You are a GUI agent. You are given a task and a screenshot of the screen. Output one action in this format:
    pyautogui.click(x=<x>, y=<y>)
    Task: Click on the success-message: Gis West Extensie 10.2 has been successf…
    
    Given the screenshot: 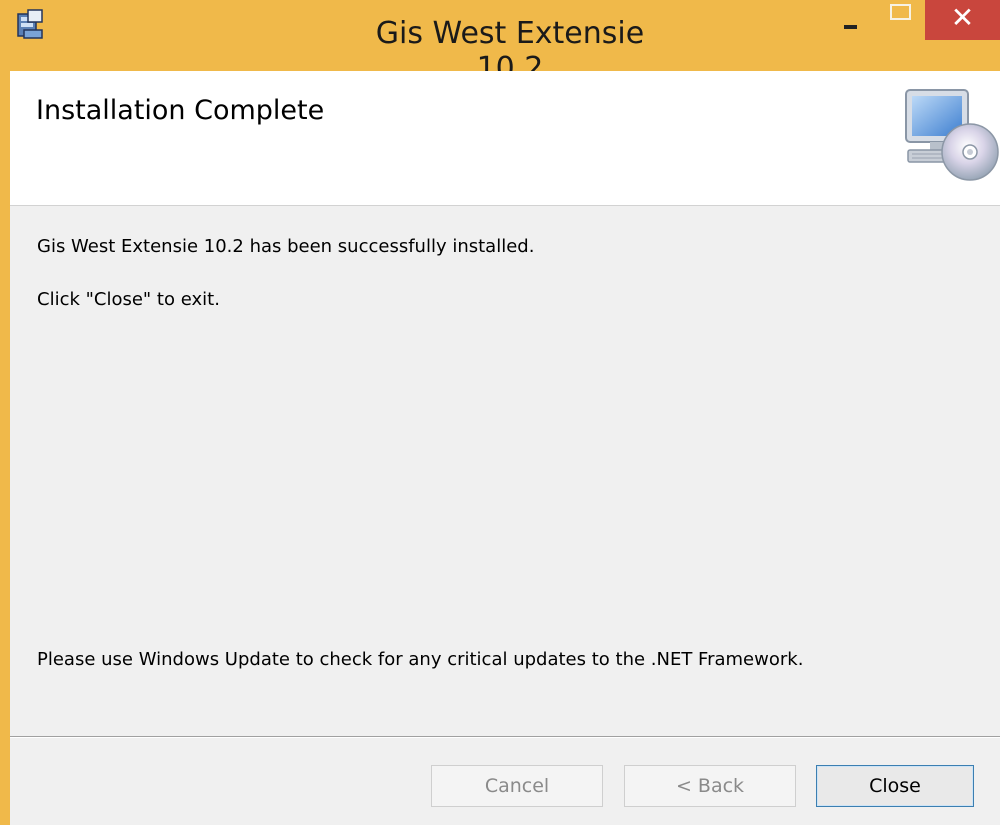 What is the action you would take?
    pyautogui.click(x=286, y=246)
    